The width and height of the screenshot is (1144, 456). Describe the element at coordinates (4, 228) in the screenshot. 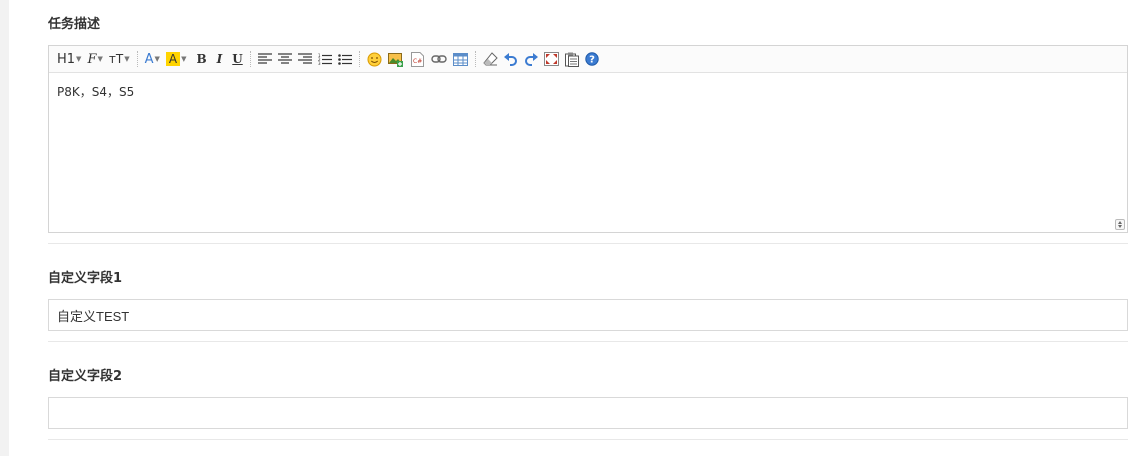

I see `left-gutter` at that location.